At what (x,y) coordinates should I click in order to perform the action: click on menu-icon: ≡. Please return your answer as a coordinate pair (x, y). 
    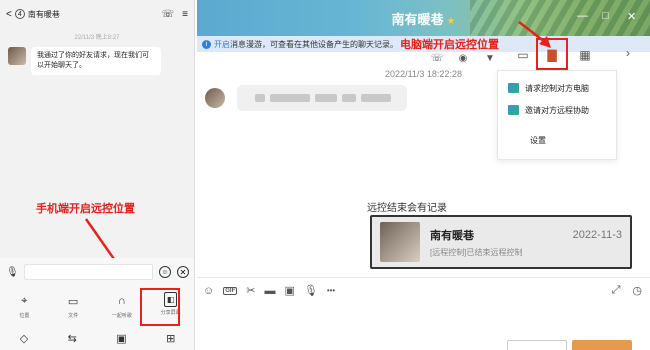
    Looking at the image, I should click on (185, 14).